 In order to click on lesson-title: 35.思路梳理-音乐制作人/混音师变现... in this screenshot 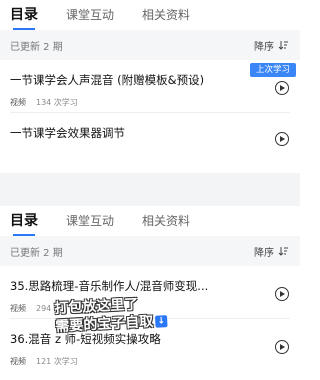, I will do `click(109, 286)`.